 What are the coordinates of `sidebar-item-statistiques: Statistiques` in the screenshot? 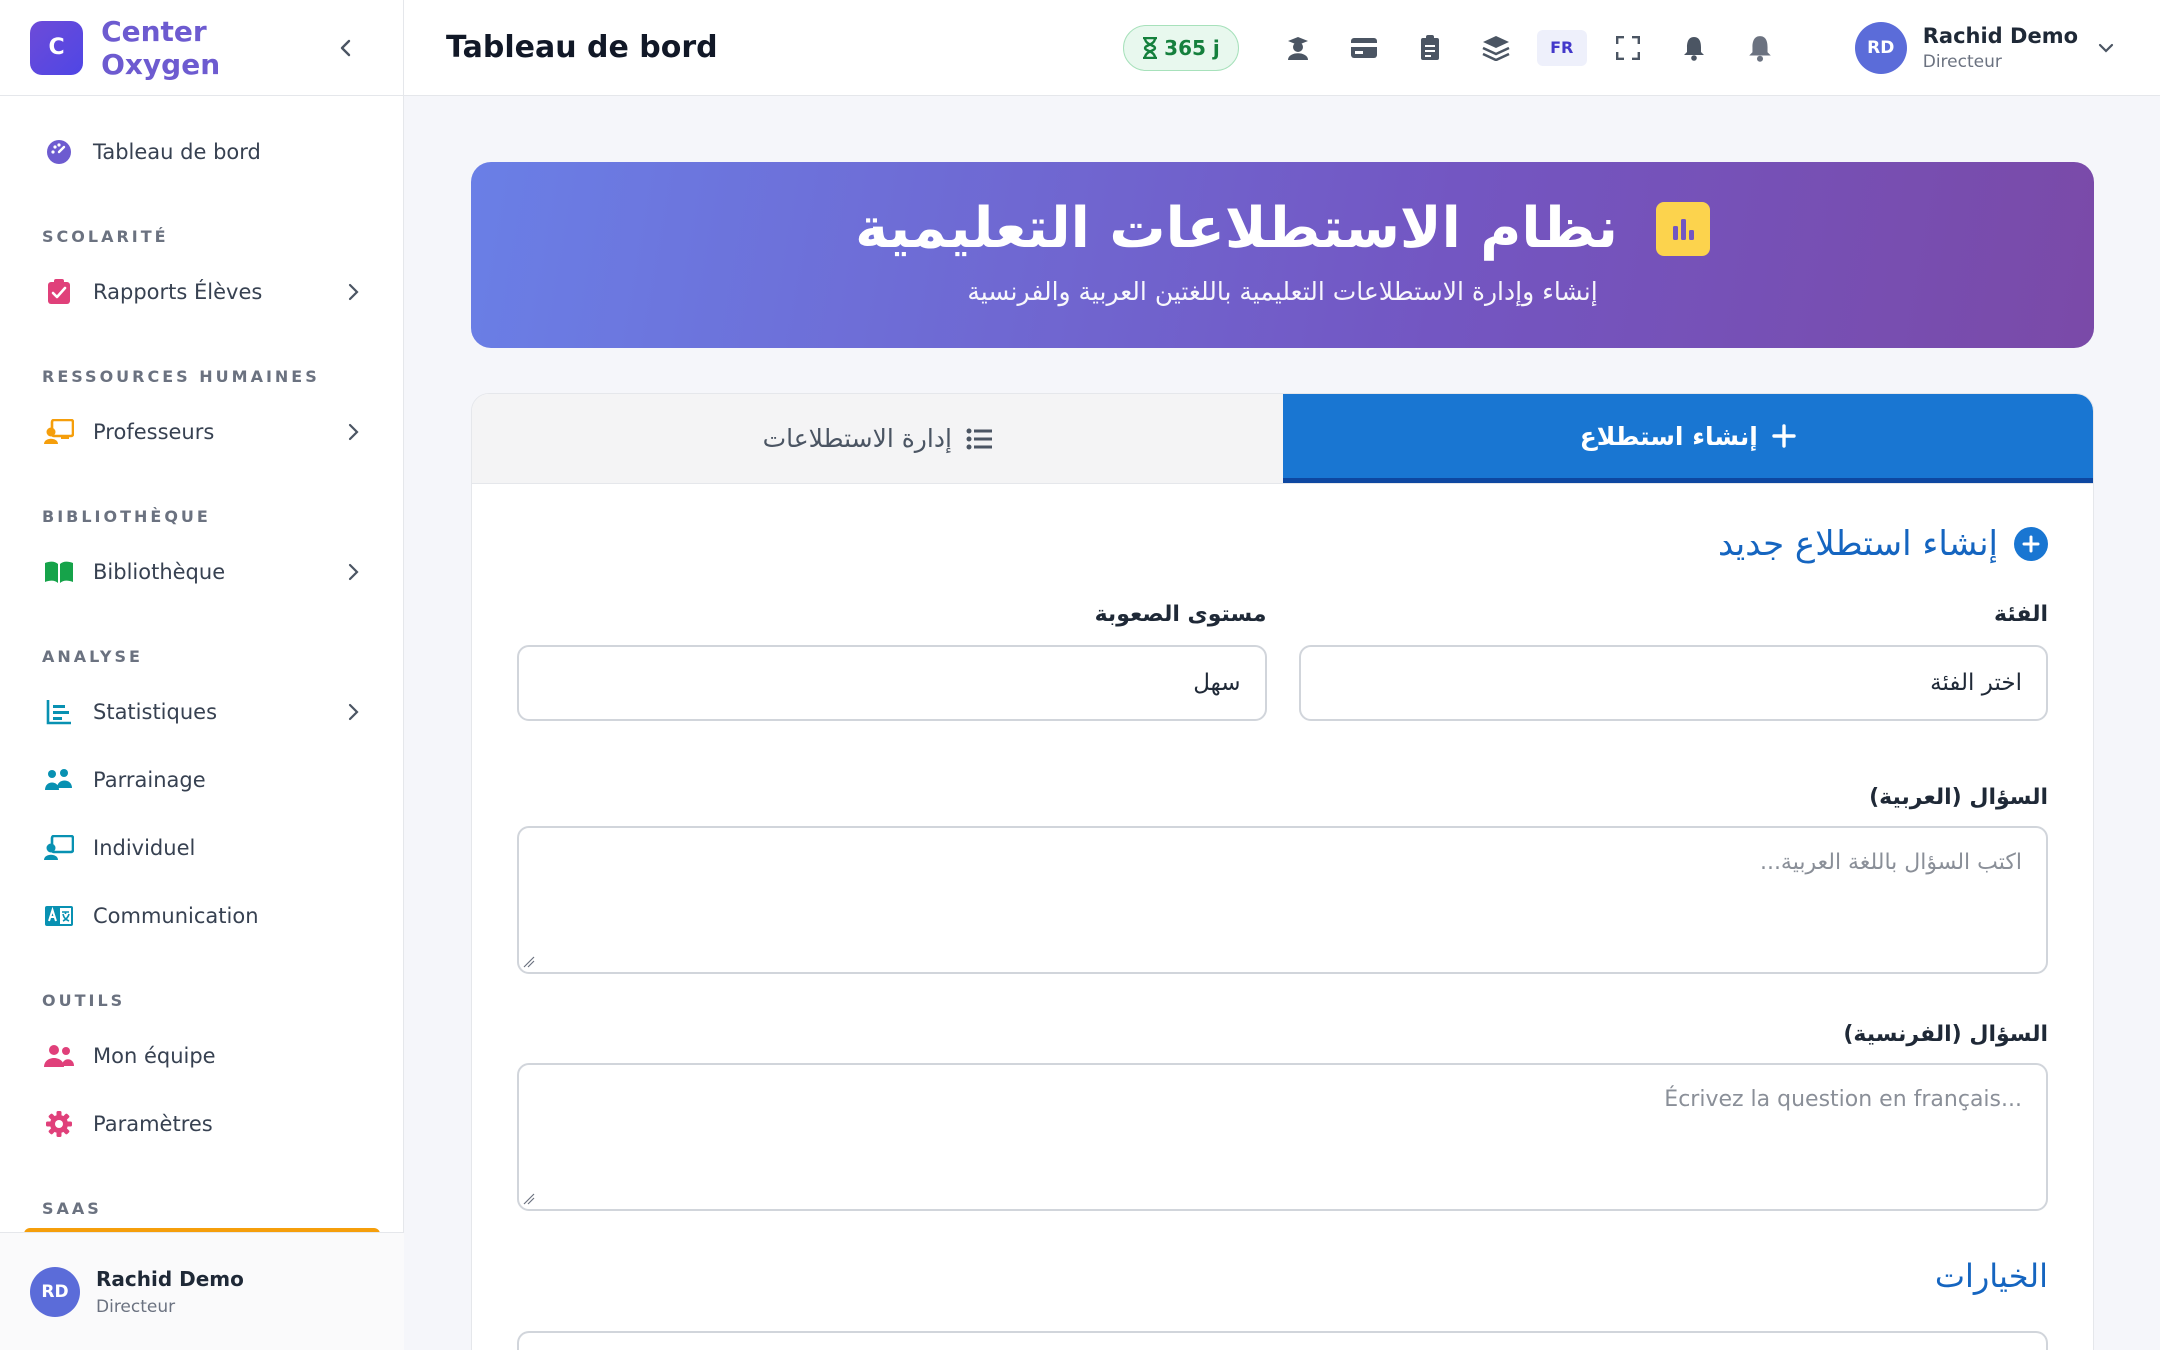 It's located at (201, 712).